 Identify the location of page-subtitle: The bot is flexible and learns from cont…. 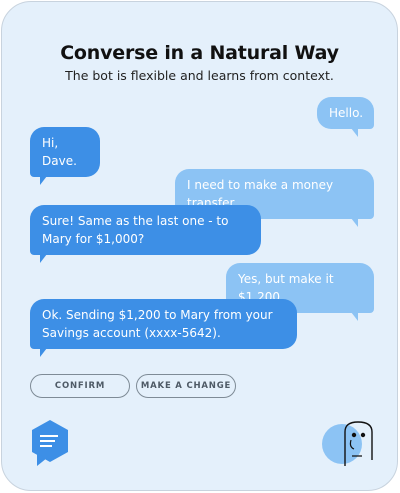
(199, 75).